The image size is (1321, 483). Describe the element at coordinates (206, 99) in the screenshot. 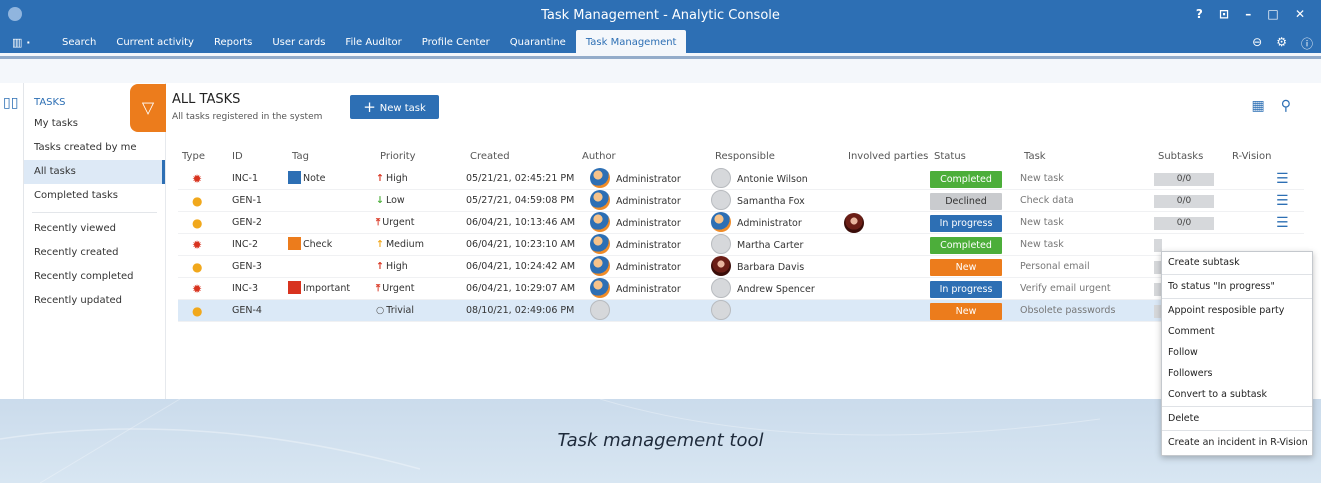

I see `page-title: ALL TASKS` at that location.